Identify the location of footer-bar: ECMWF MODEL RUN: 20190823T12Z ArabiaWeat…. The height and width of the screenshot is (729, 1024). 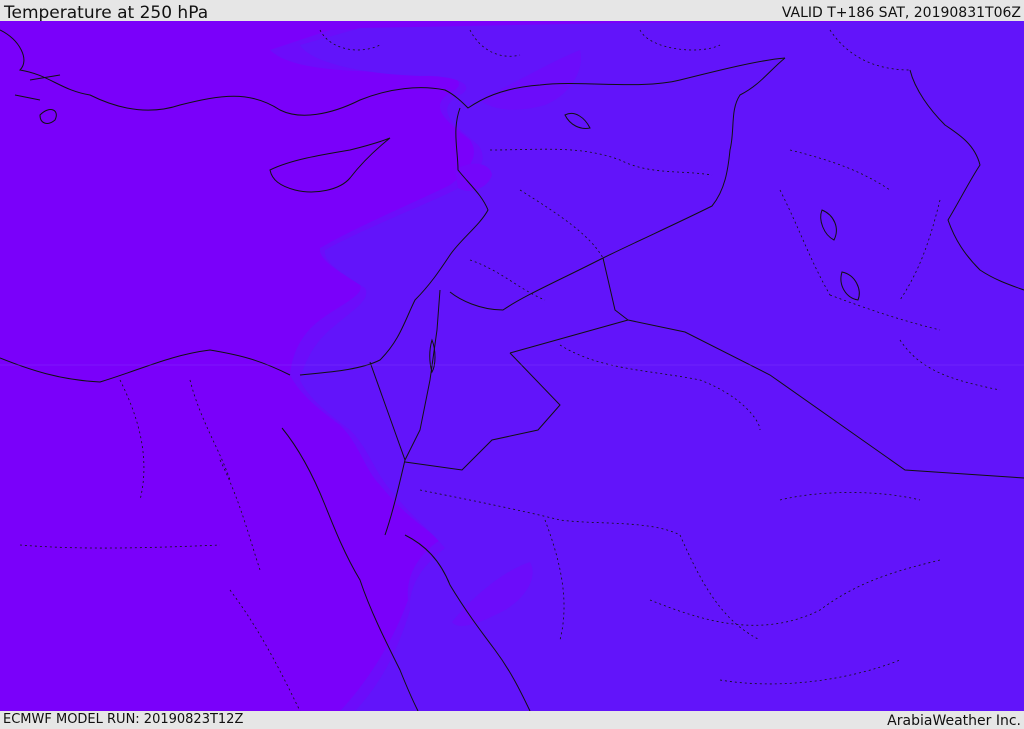
(512, 720).